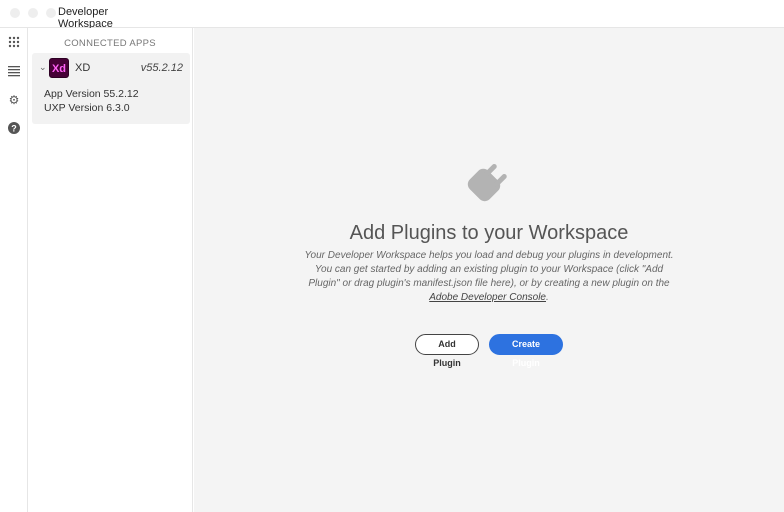 The height and width of the screenshot is (512, 784). What do you see at coordinates (487, 182) in the screenshot?
I see `plug-icon` at bounding box center [487, 182].